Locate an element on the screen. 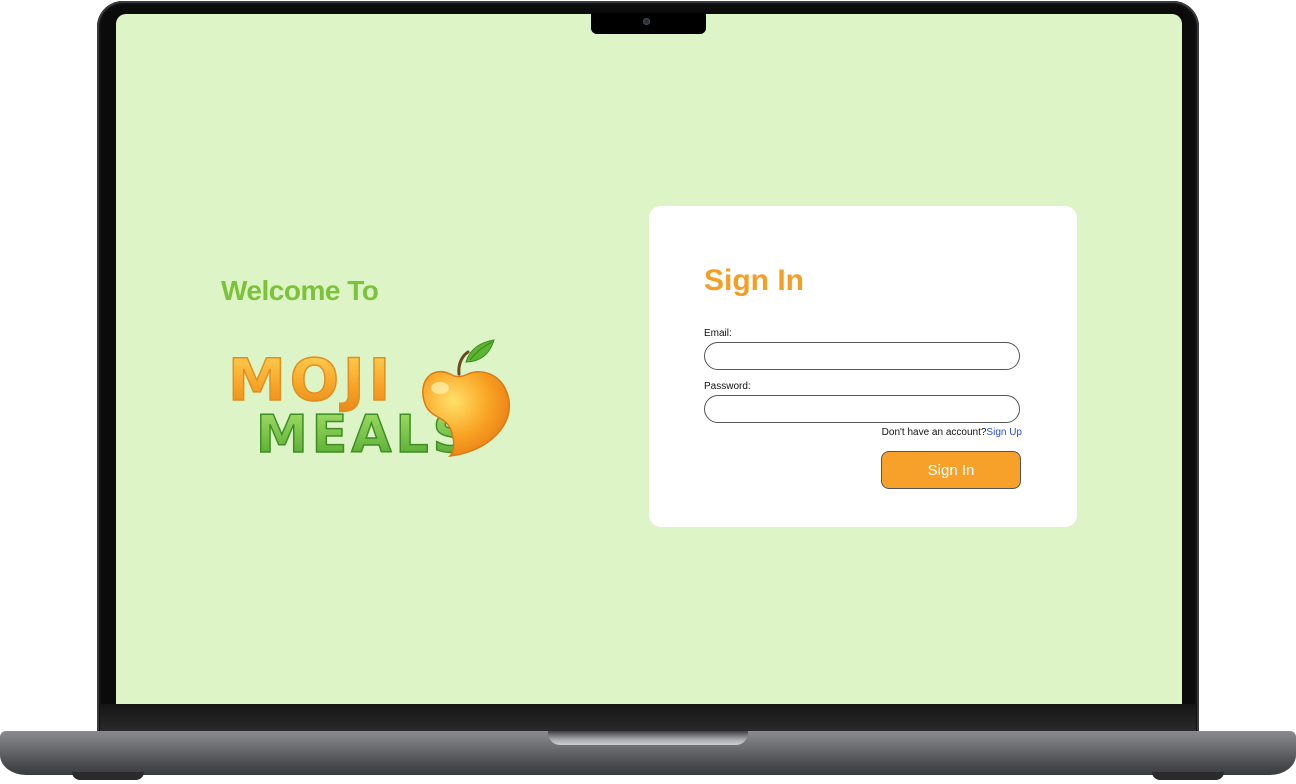 The image size is (1296, 784). camera-icon is located at coordinates (646, 21).